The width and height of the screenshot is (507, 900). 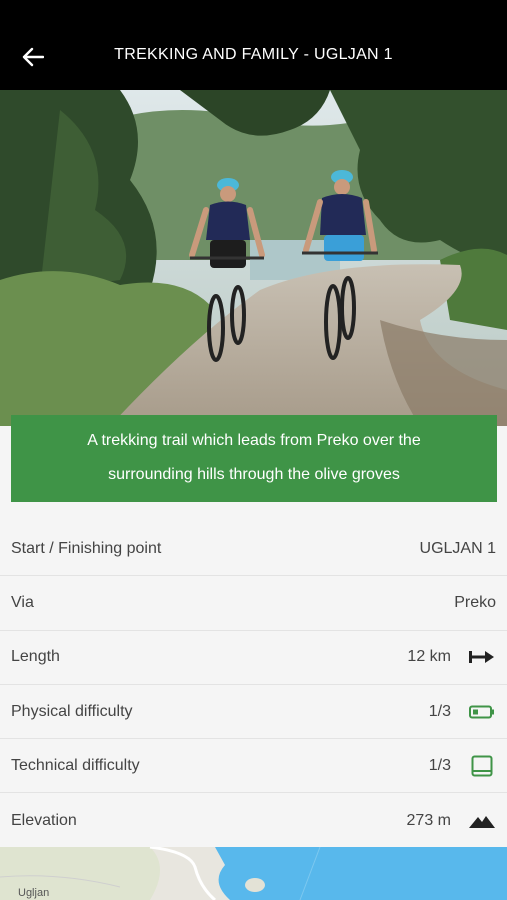 I want to click on detail-label: Physical difficulty, so click(x=72, y=711).